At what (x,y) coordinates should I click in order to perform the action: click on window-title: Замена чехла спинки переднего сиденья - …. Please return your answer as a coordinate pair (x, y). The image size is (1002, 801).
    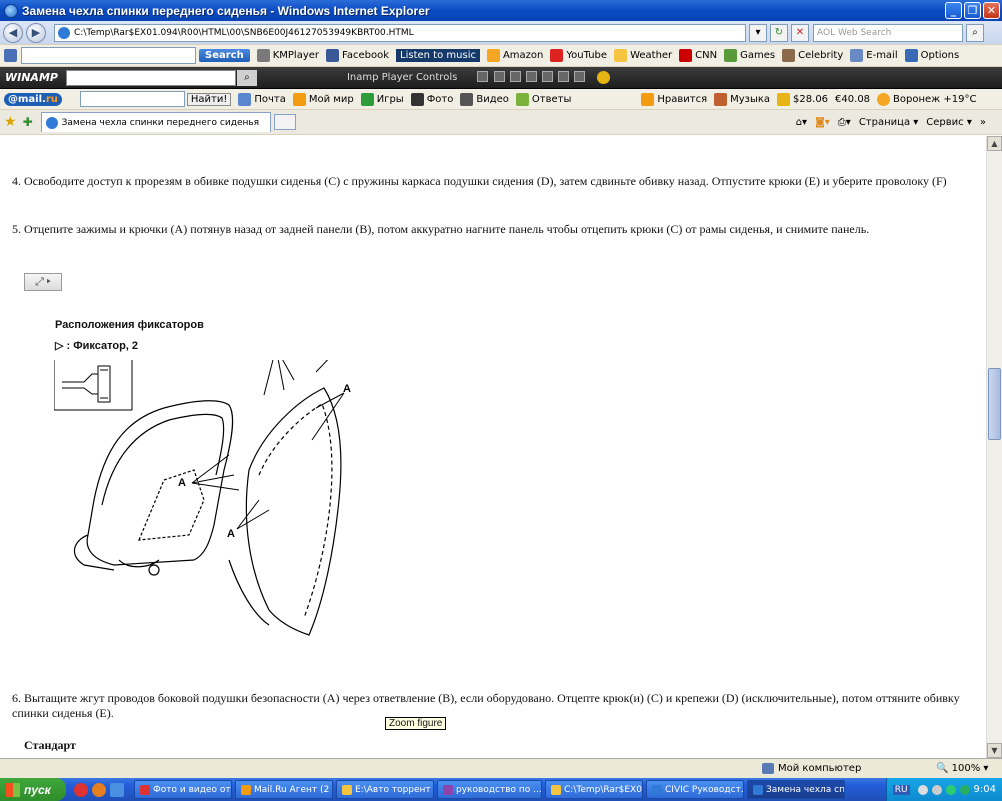
    Looking at the image, I should click on (226, 10).